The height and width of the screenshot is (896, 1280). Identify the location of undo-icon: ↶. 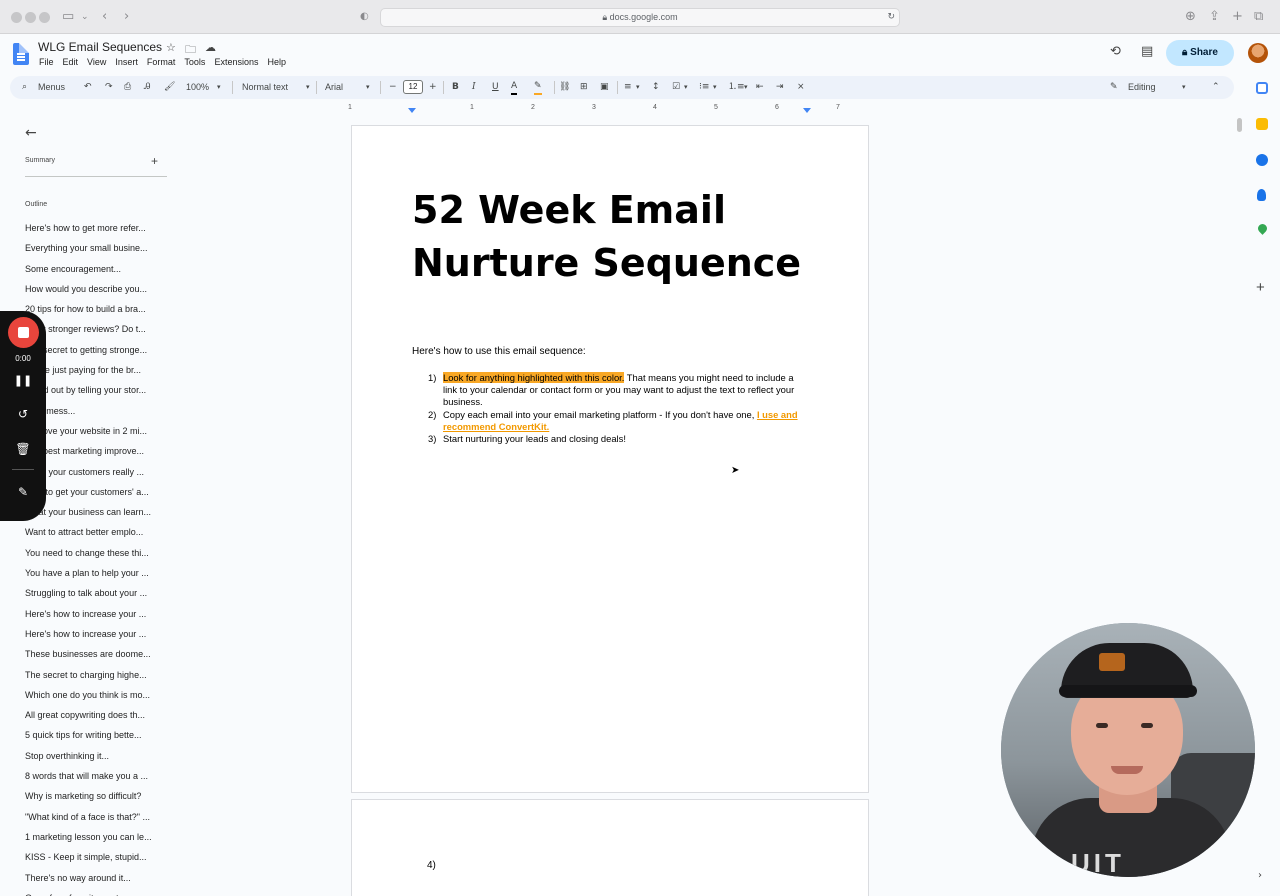
(88, 87).